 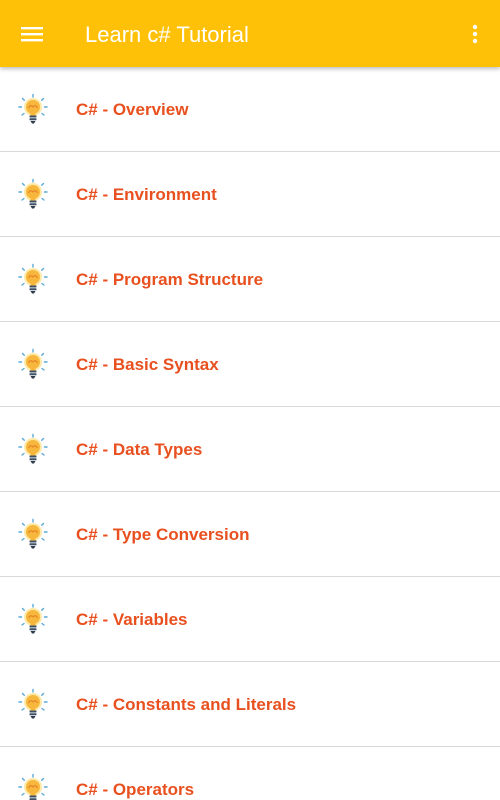 I want to click on list-item: C# - Program Structure, so click(x=250, y=279).